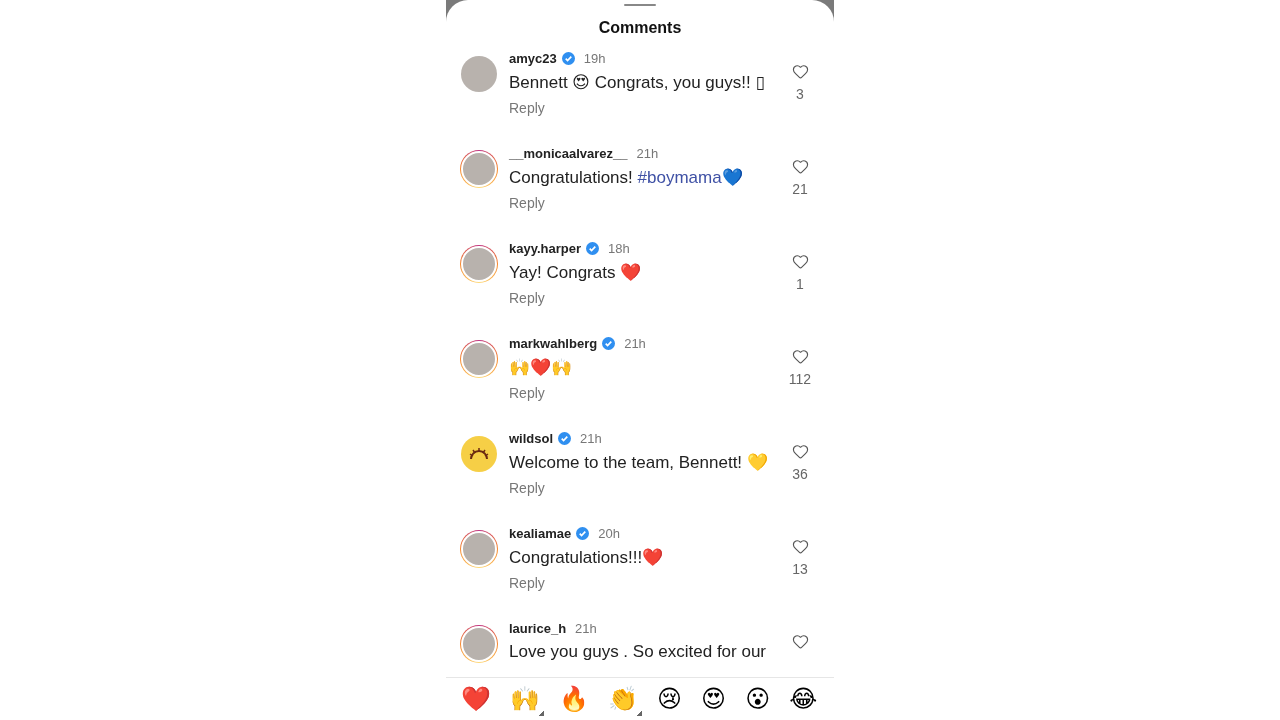 Image resolution: width=1280 pixels, height=720 pixels. Describe the element at coordinates (479, 454) in the screenshot. I see `sun-logo-avatar` at that location.